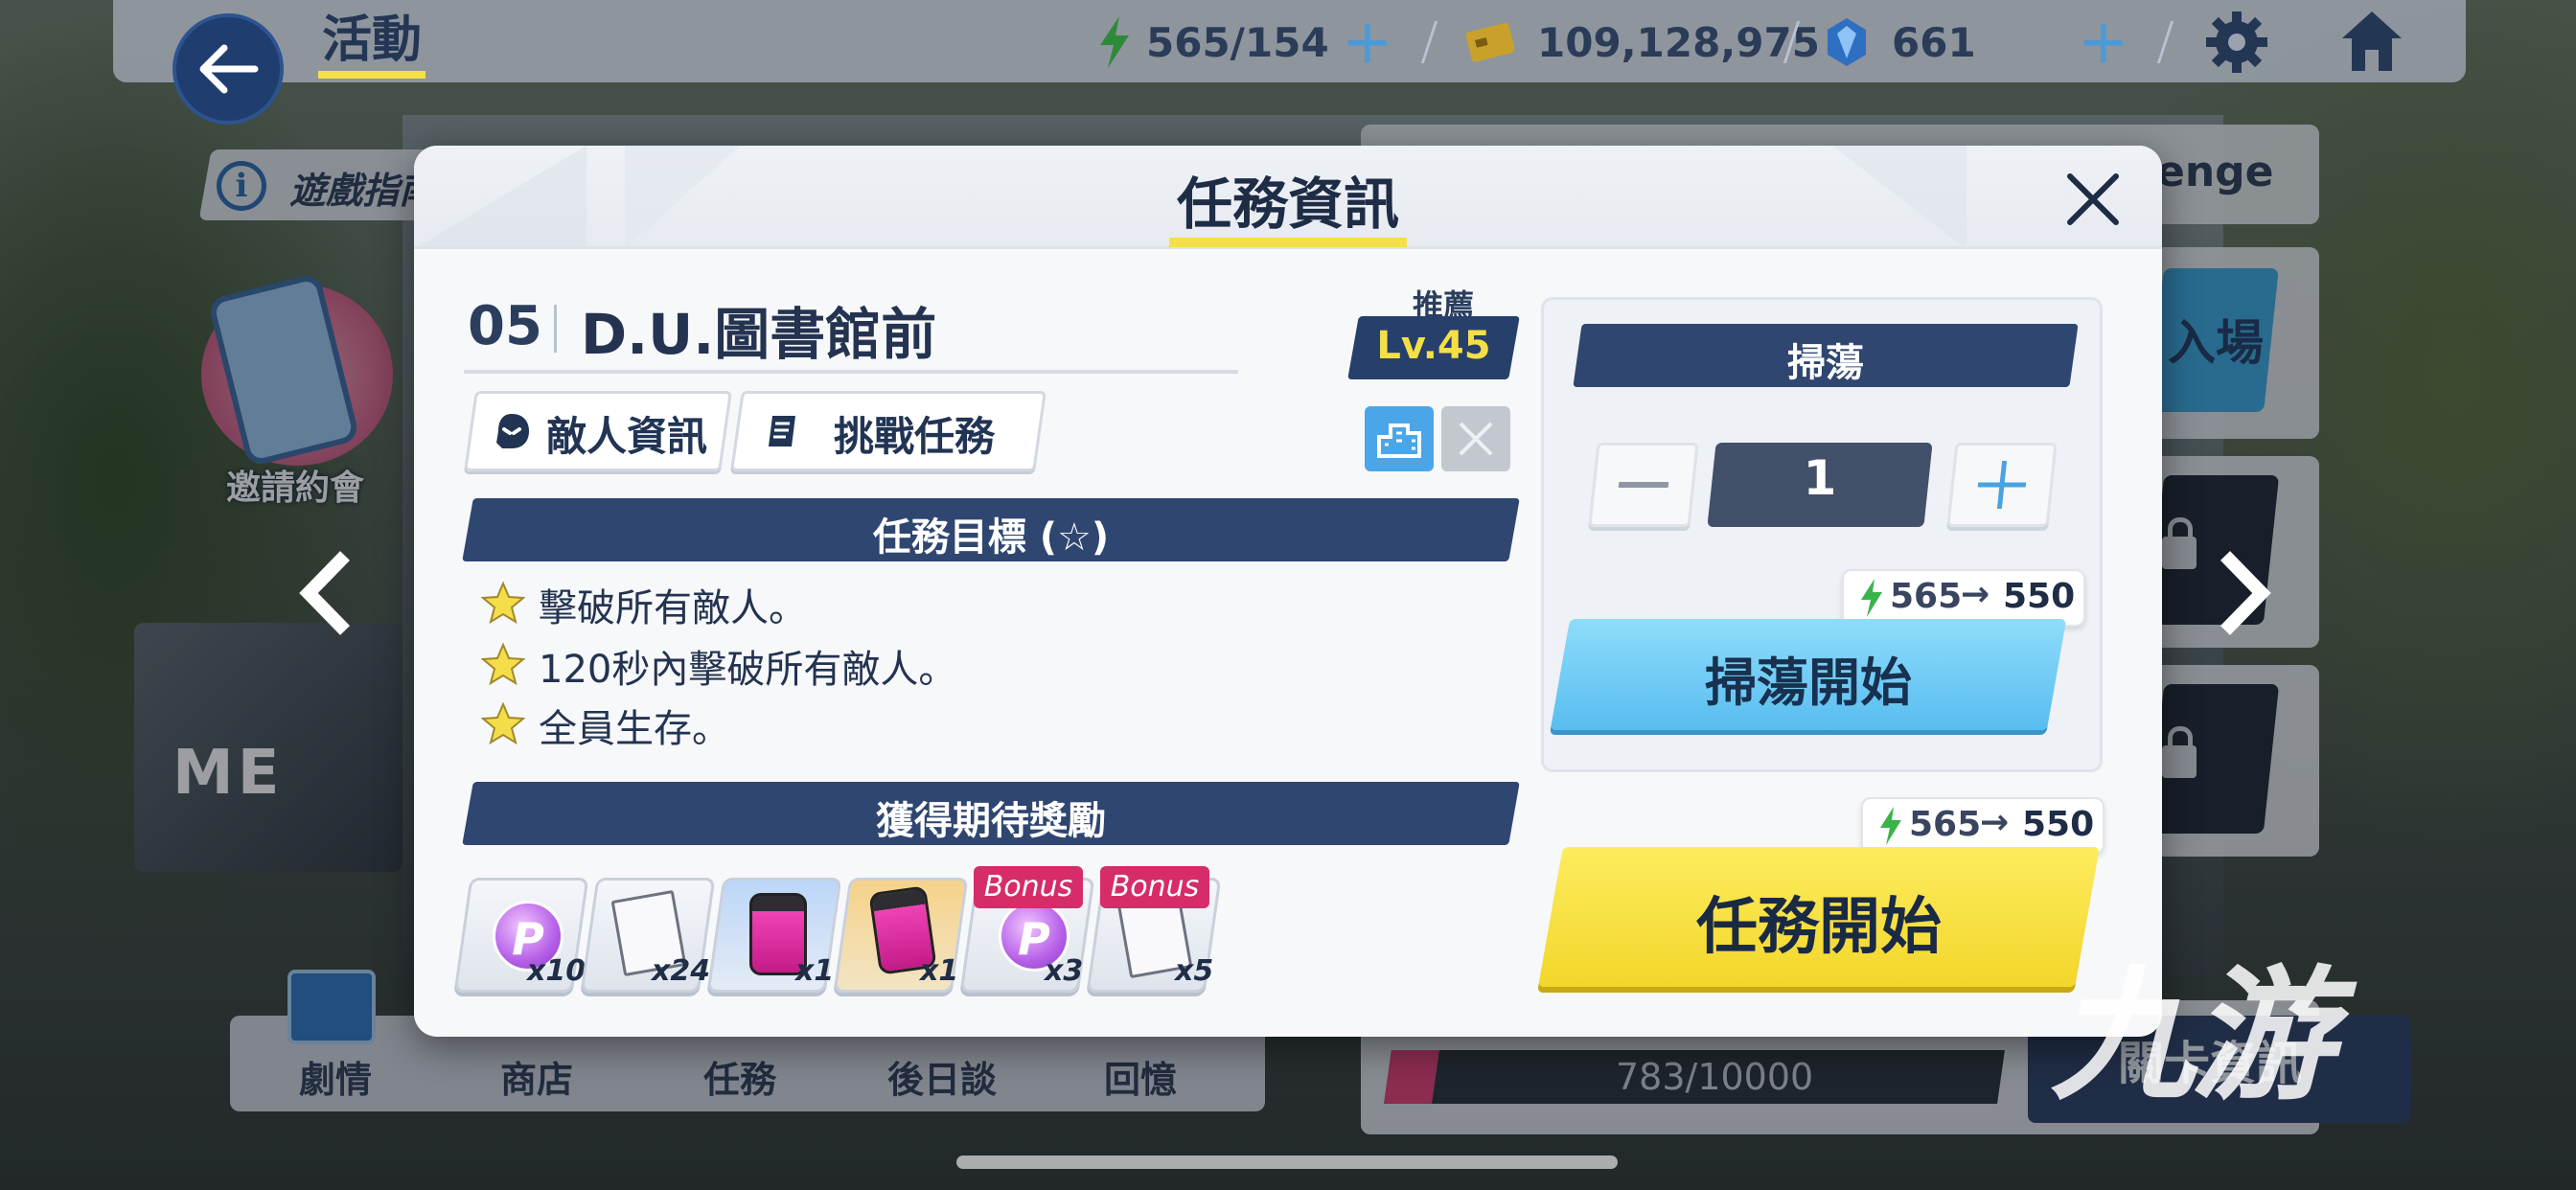 The image size is (2576, 1190). What do you see at coordinates (1934, 42) in the screenshot?
I see `gems-value: 661` at bounding box center [1934, 42].